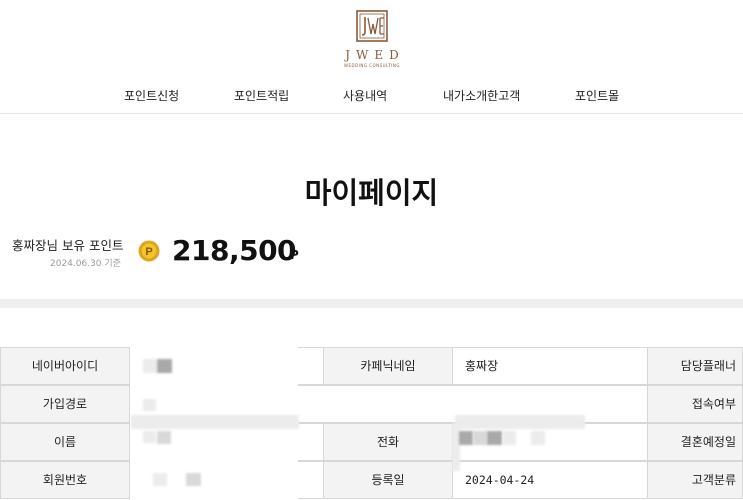 This screenshot has height=500, width=743. What do you see at coordinates (695, 442) in the screenshot?
I see `label-wedding-date: 결혼예정일` at bounding box center [695, 442].